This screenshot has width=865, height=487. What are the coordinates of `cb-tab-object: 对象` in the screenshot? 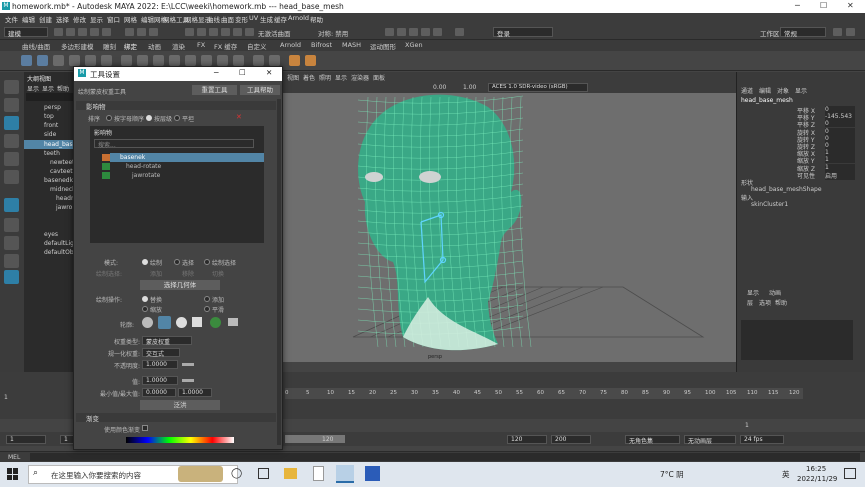 It's located at (783, 90).